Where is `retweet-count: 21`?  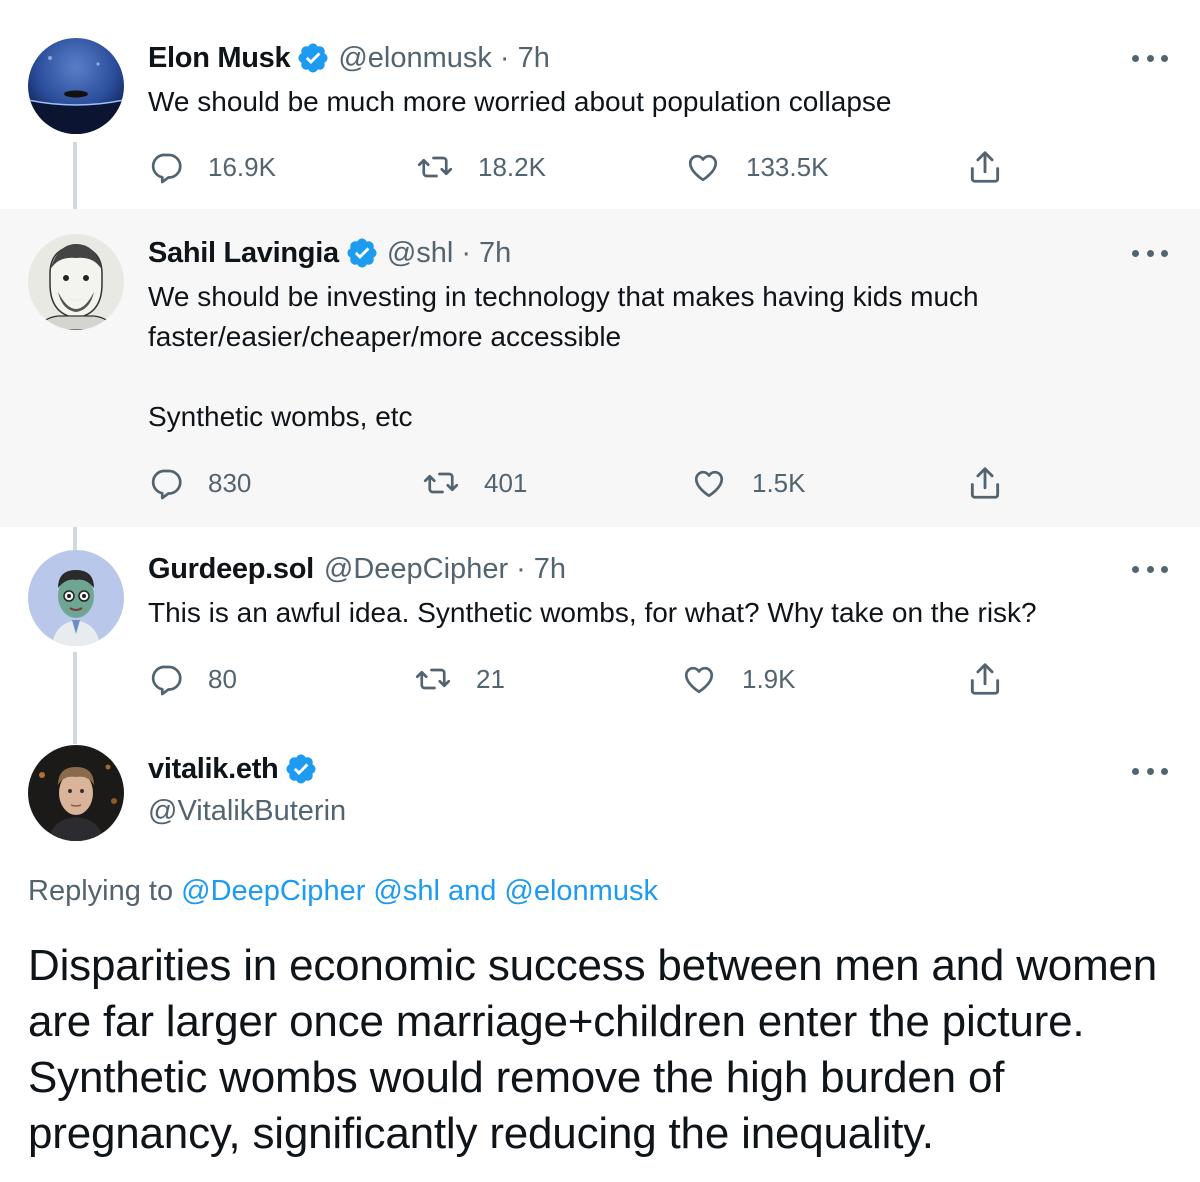
retweet-count: 21 is located at coordinates (490, 678).